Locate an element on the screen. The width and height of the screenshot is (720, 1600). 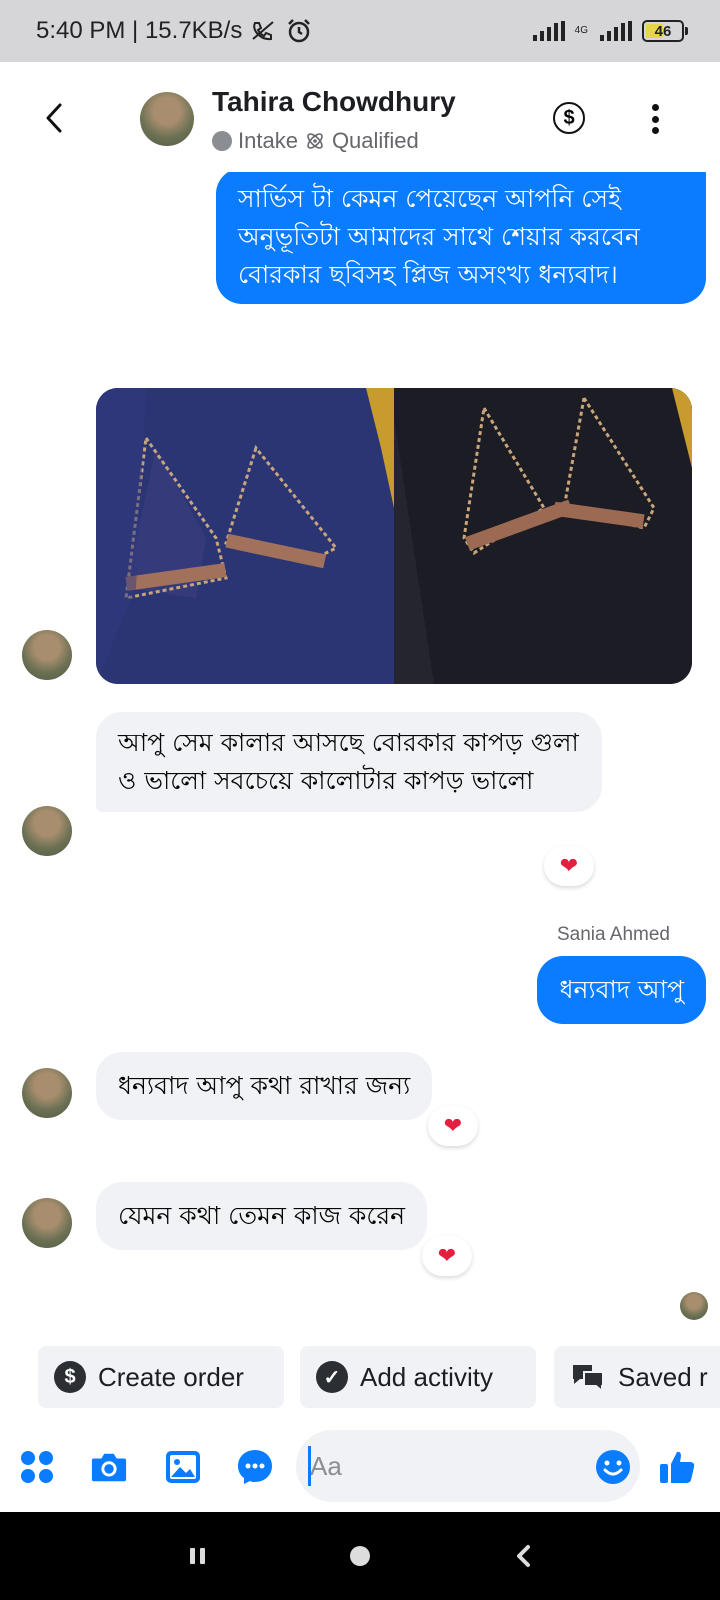
add-activity-button: ✓ Add activity is located at coordinates (418, 1377).